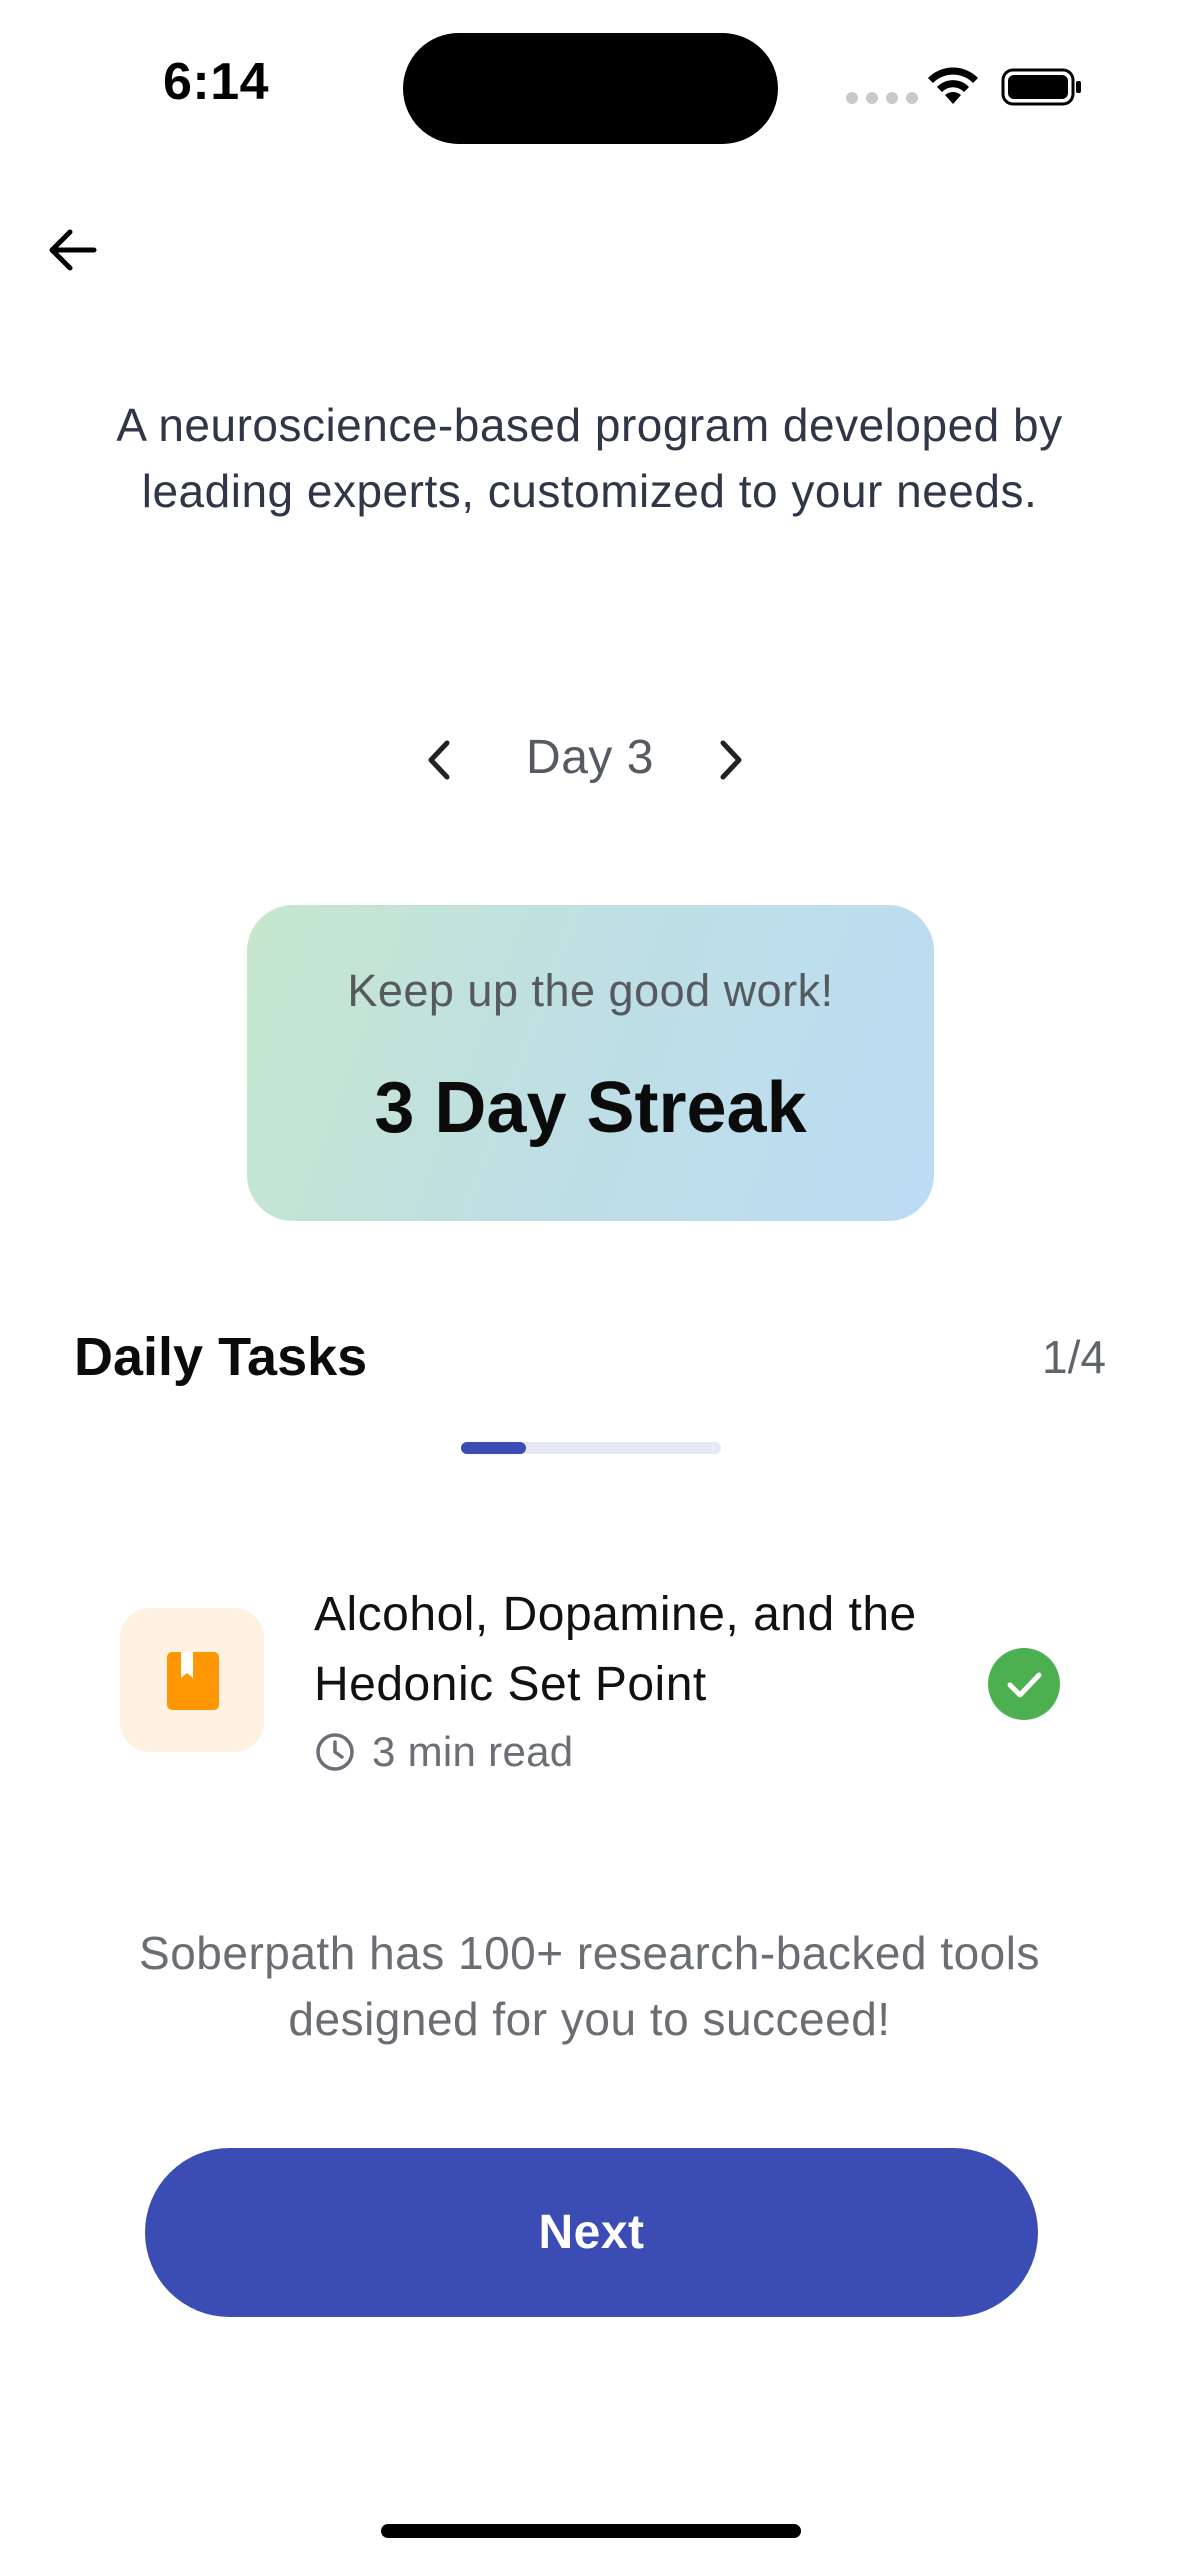  Describe the element at coordinates (591, 2531) in the screenshot. I see `home-indicator` at that location.